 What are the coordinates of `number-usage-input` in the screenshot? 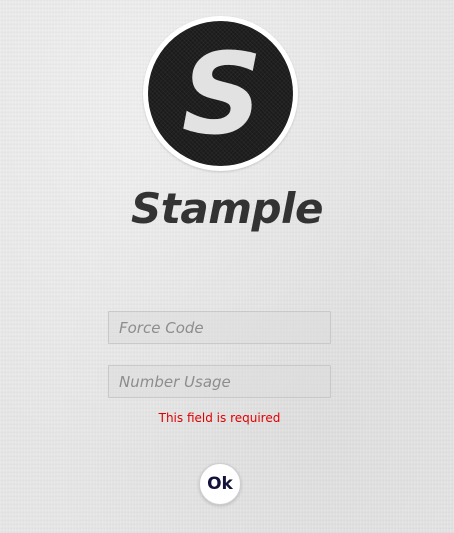 It's located at (219, 381).